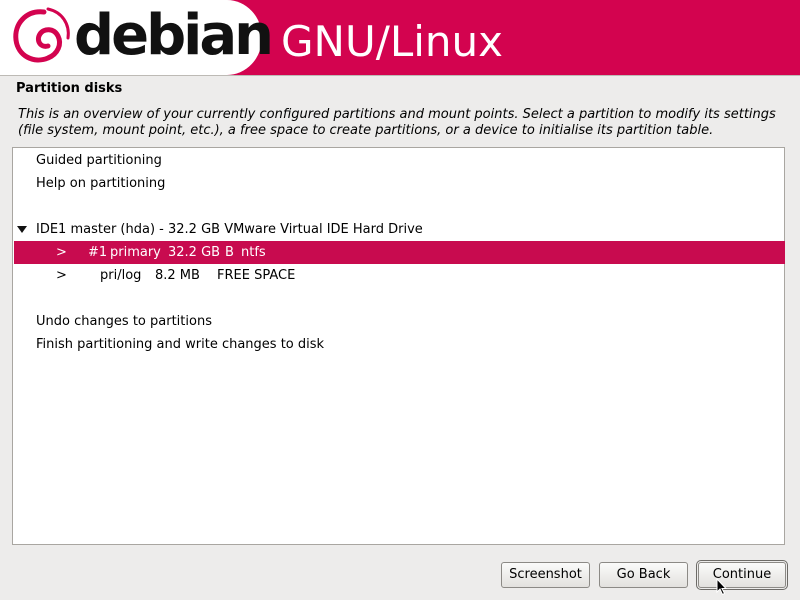 Image resolution: width=800 pixels, height=600 pixels. What do you see at coordinates (69, 88) in the screenshot?
I see `page-title: Partition disks` at bounding box center [69, 88].